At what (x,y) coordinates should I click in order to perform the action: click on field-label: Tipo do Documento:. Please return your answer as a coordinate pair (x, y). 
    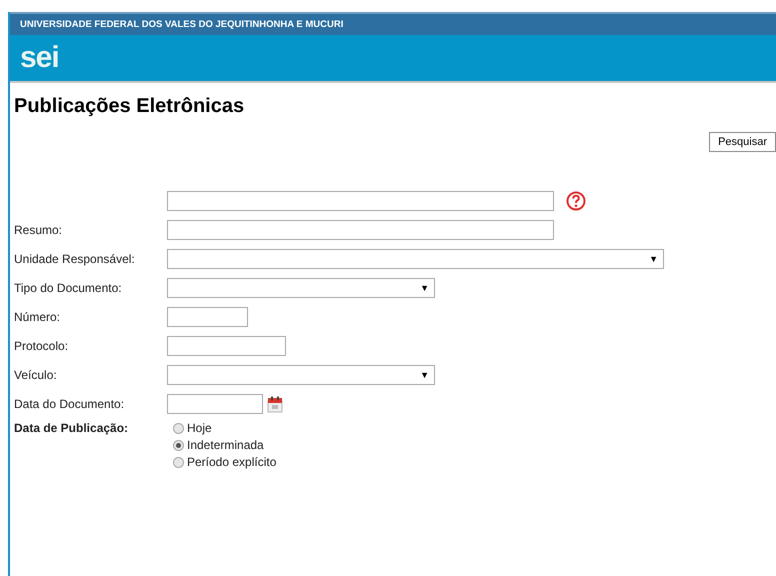
    Looking at the image, I should click on (68, 288).